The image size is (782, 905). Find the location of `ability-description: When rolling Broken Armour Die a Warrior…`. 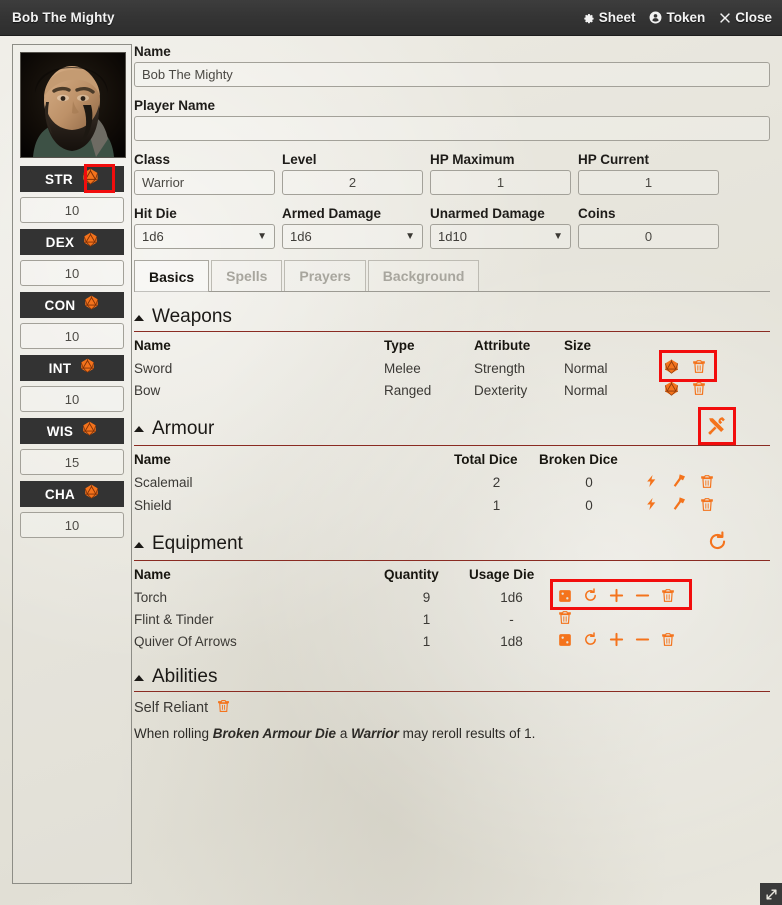

ability-description: When rolling Broken Armour Die a Warrior… is located at coordinates (452, 734).